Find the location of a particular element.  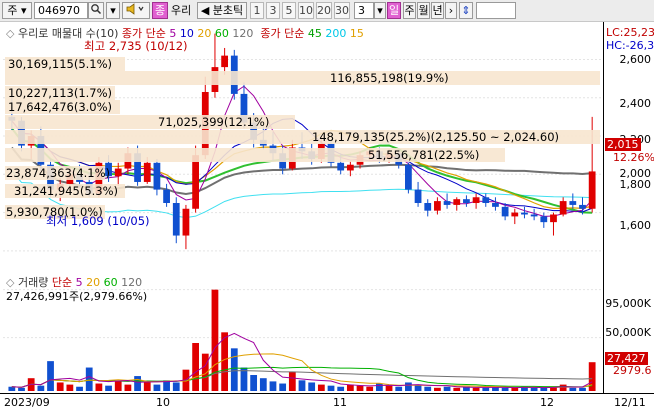

x-label: 2023/09 is located at coordinates (27, 402).